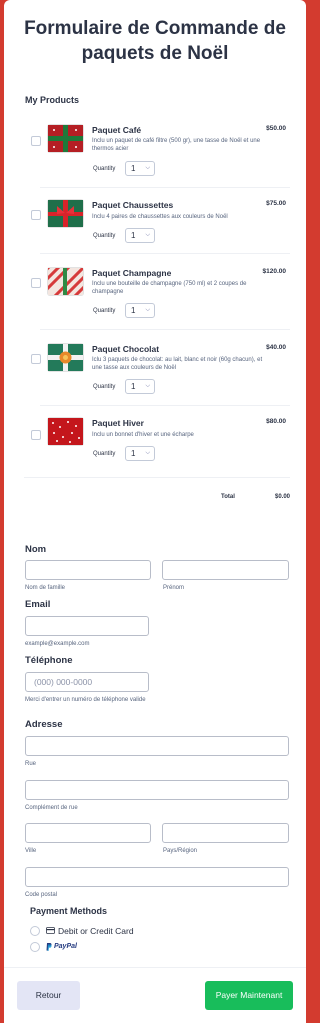 This screenshot has width=320, height=1023. What do you see at coordinates (87, 682) in the screenshot?
I see `phone-input: (000) 000-0000` at bounding box center [87, 682].